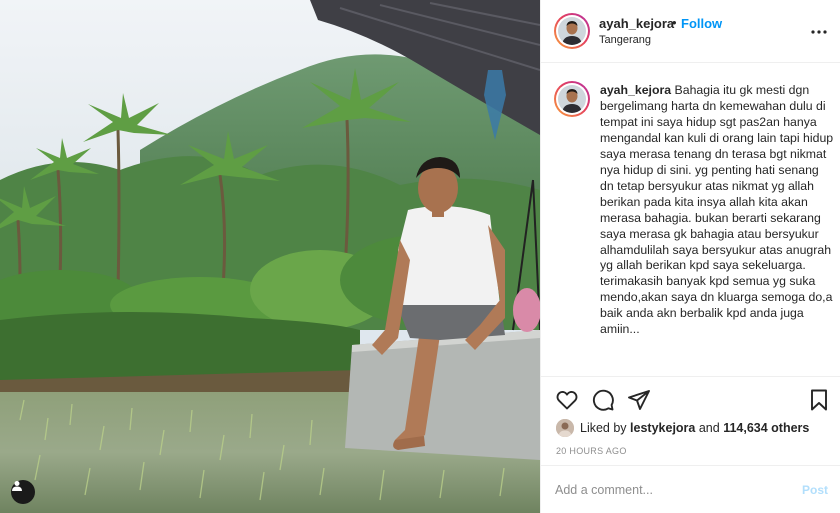  Describe the element at coordinates (819, 400) in the screenshot. I see `bookmark-icon` at that location.